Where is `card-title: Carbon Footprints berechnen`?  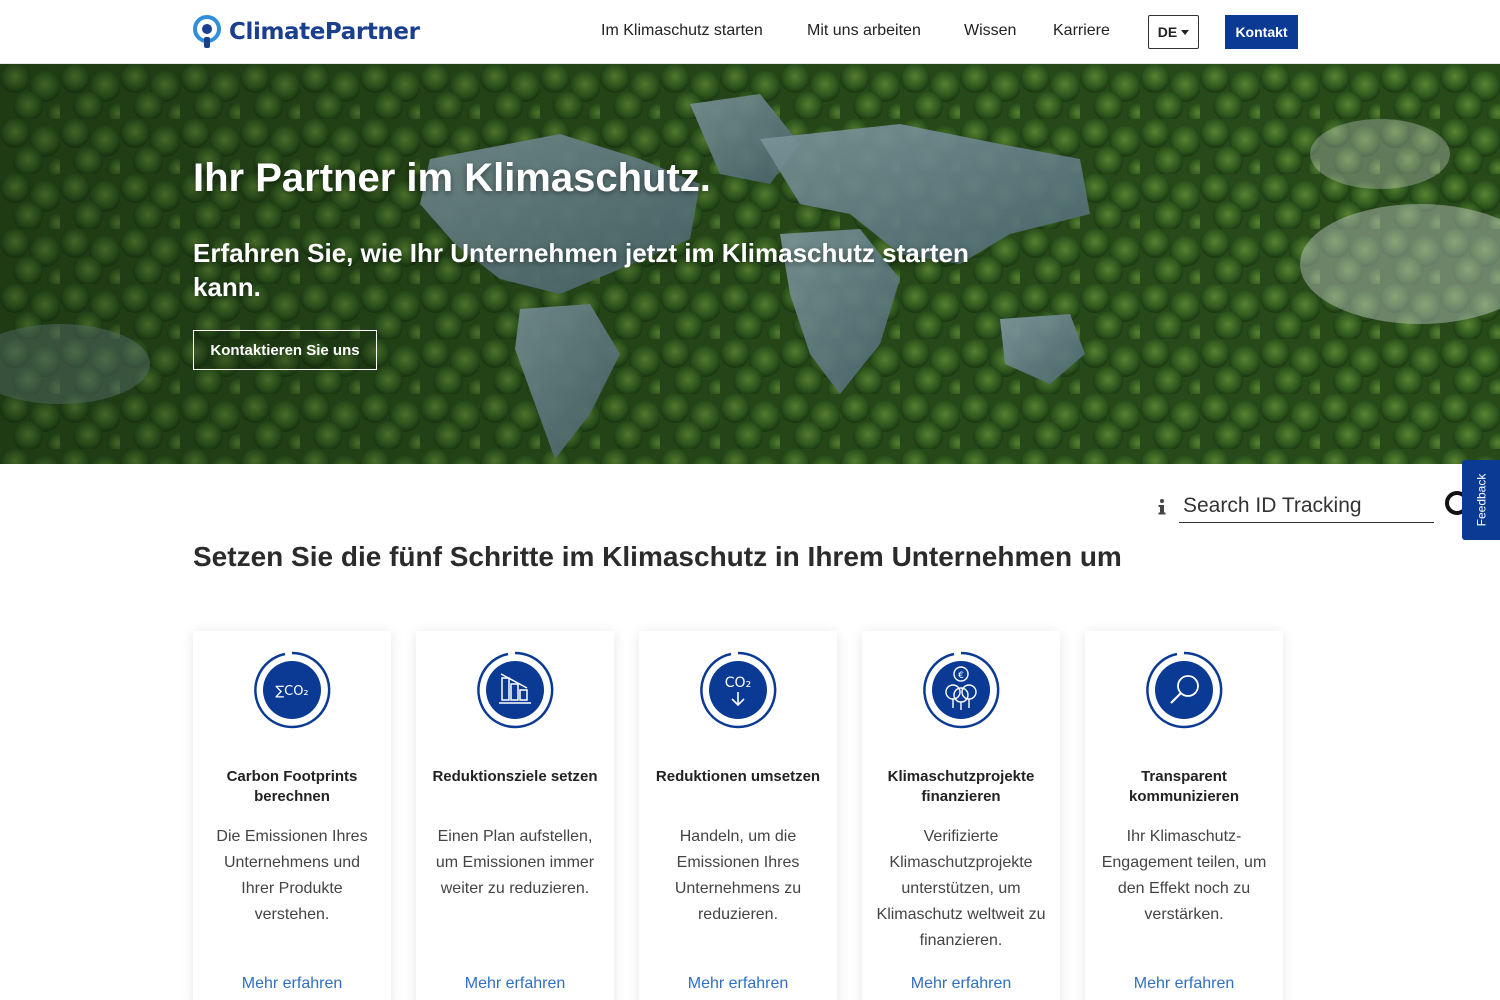
card-title: Carbon Footprints berechnen is located at coordinates (292, 786).